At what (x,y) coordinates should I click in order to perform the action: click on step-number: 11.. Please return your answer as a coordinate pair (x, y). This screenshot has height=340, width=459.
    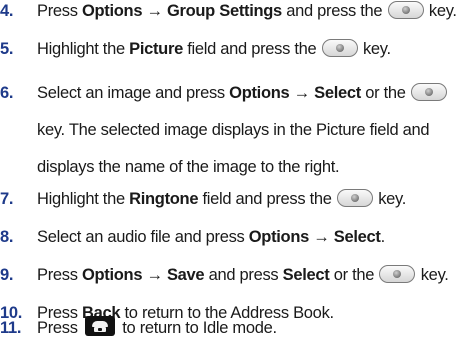
    Looking at the image, I should click on (11, 328).